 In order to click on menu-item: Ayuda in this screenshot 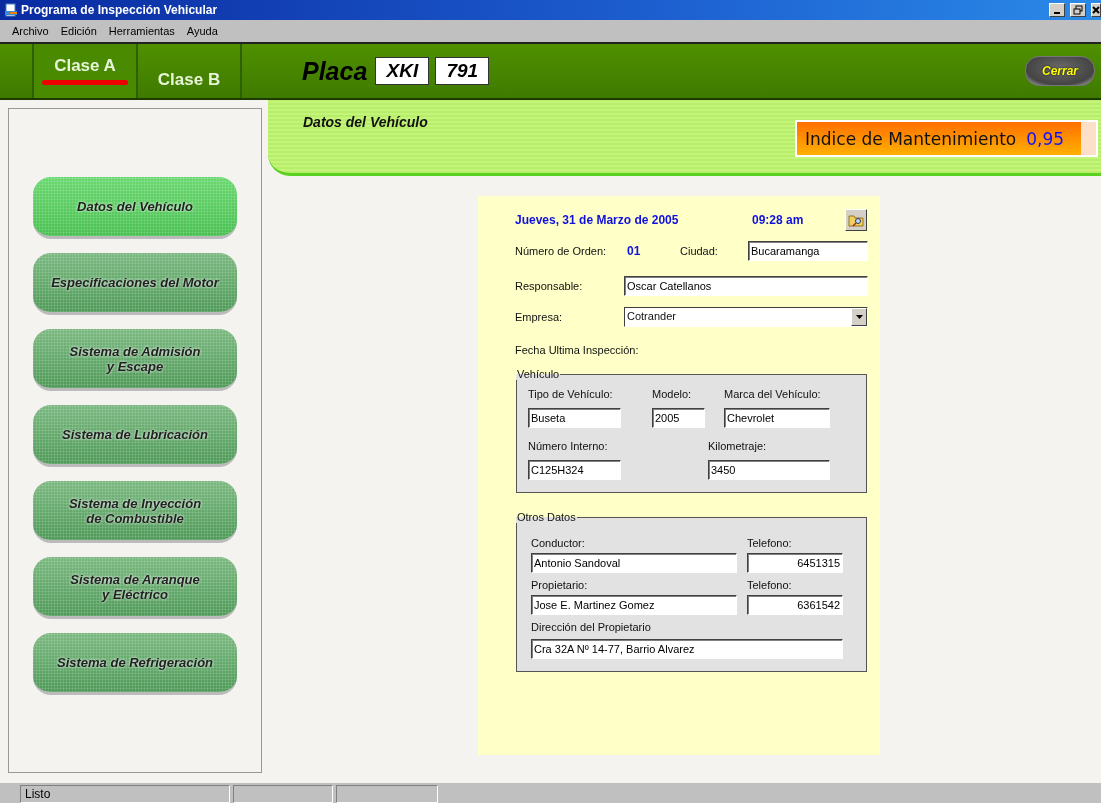, I will do `click(202, 31)`.